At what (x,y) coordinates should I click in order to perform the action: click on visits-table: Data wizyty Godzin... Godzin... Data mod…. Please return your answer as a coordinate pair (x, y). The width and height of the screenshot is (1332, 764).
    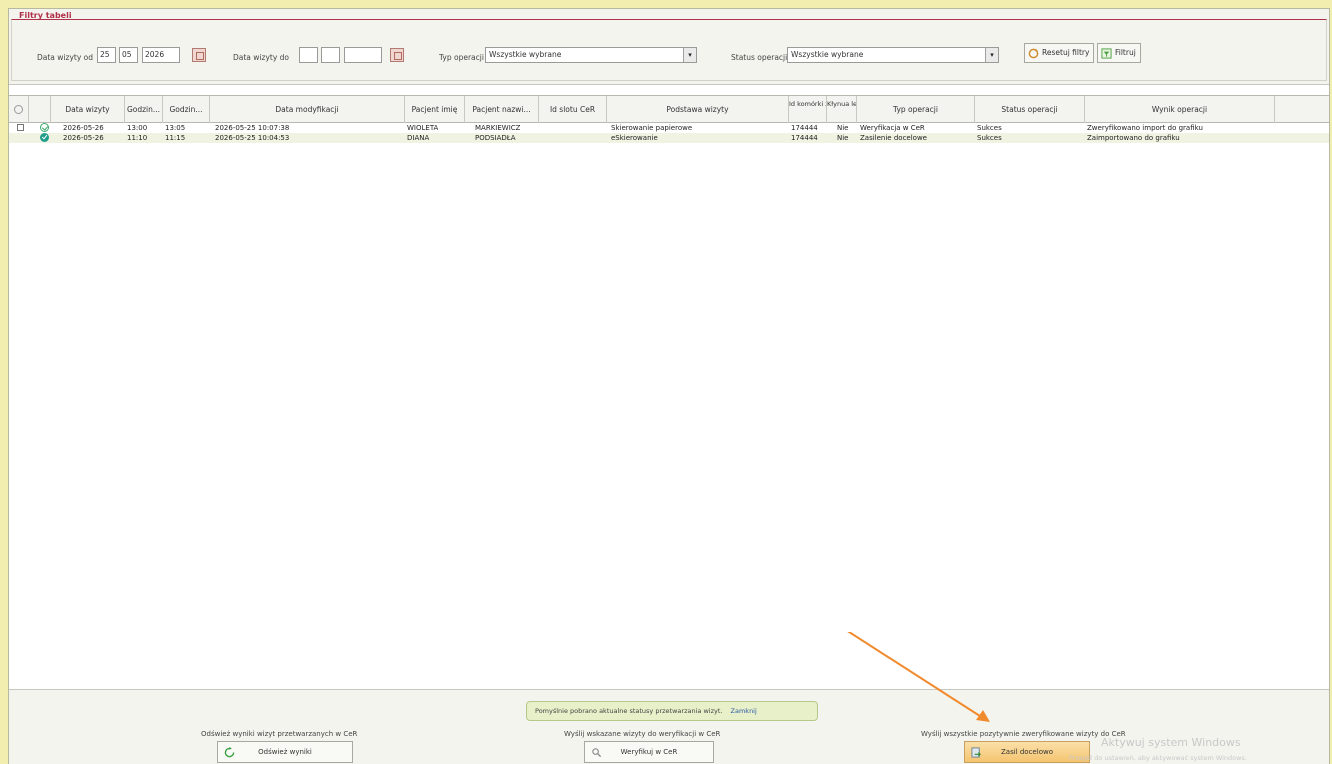
    Looking at the image, I should click on (669, 119).